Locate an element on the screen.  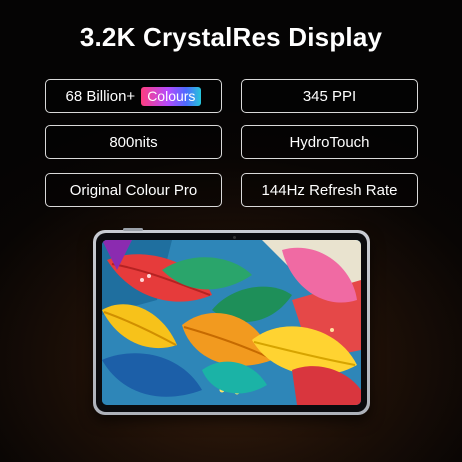
spec-colour-pro-label: Original Colour Pro is located at coordinates (133, 190).